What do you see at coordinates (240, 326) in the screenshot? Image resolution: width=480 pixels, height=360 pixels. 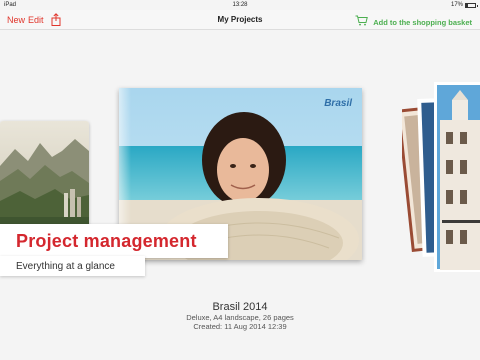 I see `project-created: Created: 11 Aug 2014 12:39` at bounding box center [240, 326].